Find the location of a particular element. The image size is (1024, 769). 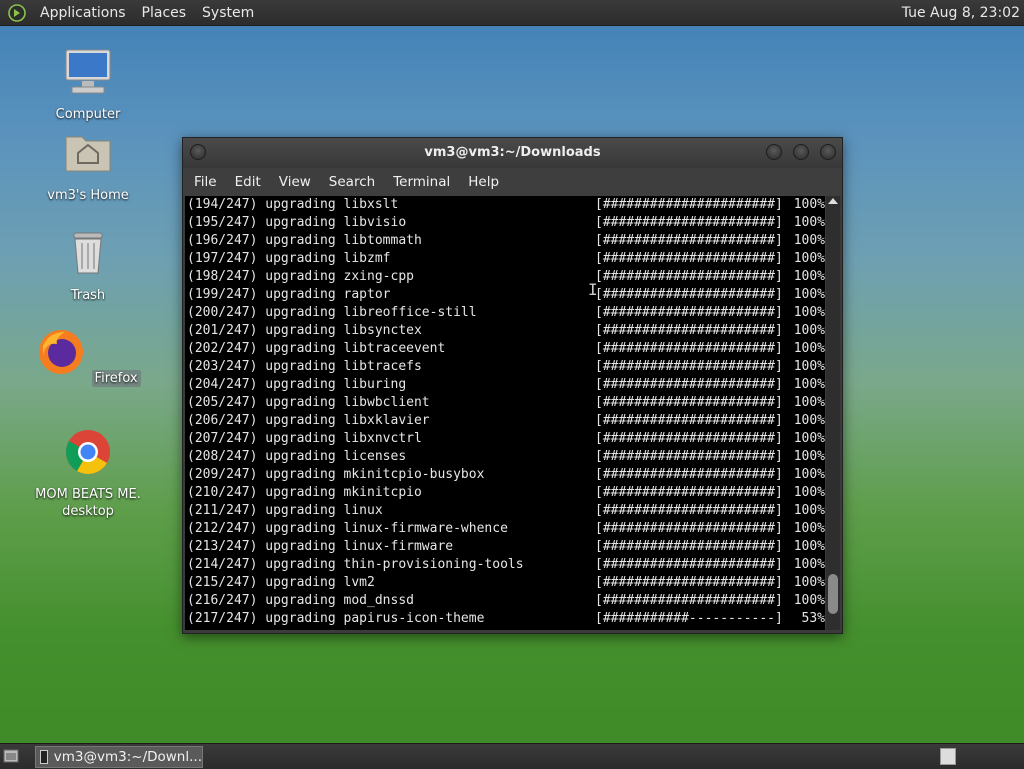

window-menu-button is located at coordinates (198, 152).